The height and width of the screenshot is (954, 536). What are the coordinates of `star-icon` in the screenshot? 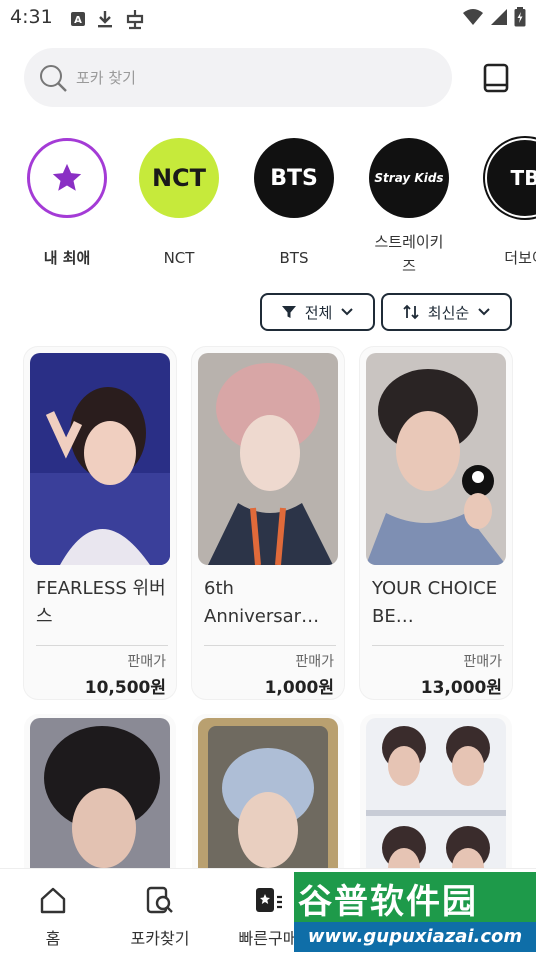 It's located at (67, 177).